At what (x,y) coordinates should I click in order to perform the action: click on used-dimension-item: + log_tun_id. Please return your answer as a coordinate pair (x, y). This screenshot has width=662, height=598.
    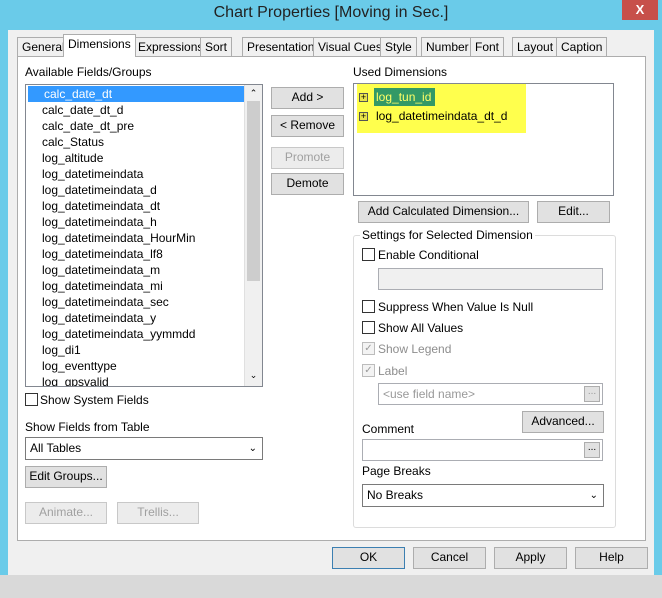
    Looking at the image, I should click on (397, 97).